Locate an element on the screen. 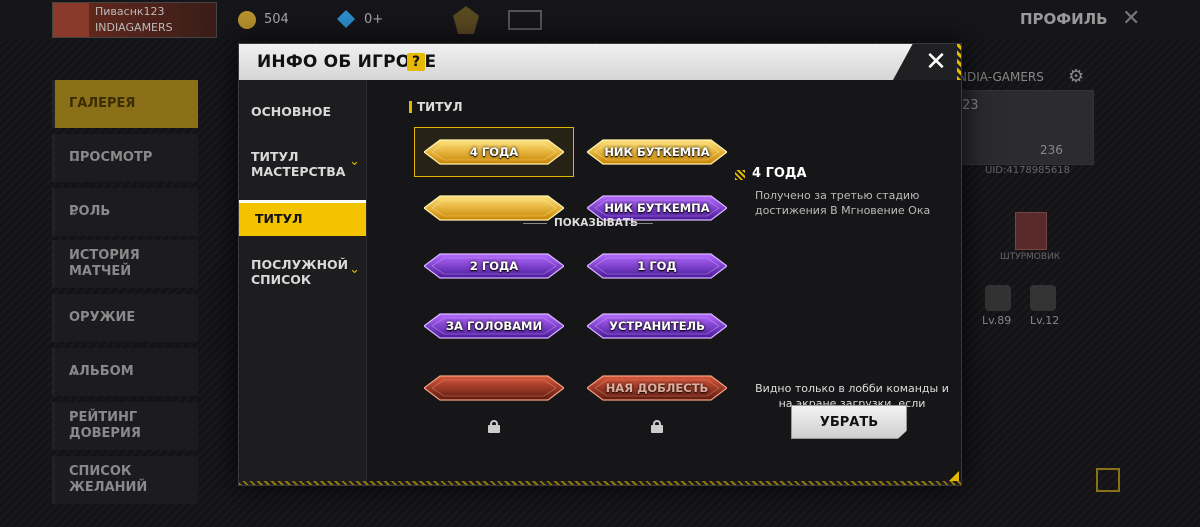 Image resolution: width=1200 pixels, height=527 pixels. player-uid: UID:4178985618 is located at coordinates (1027, 170).